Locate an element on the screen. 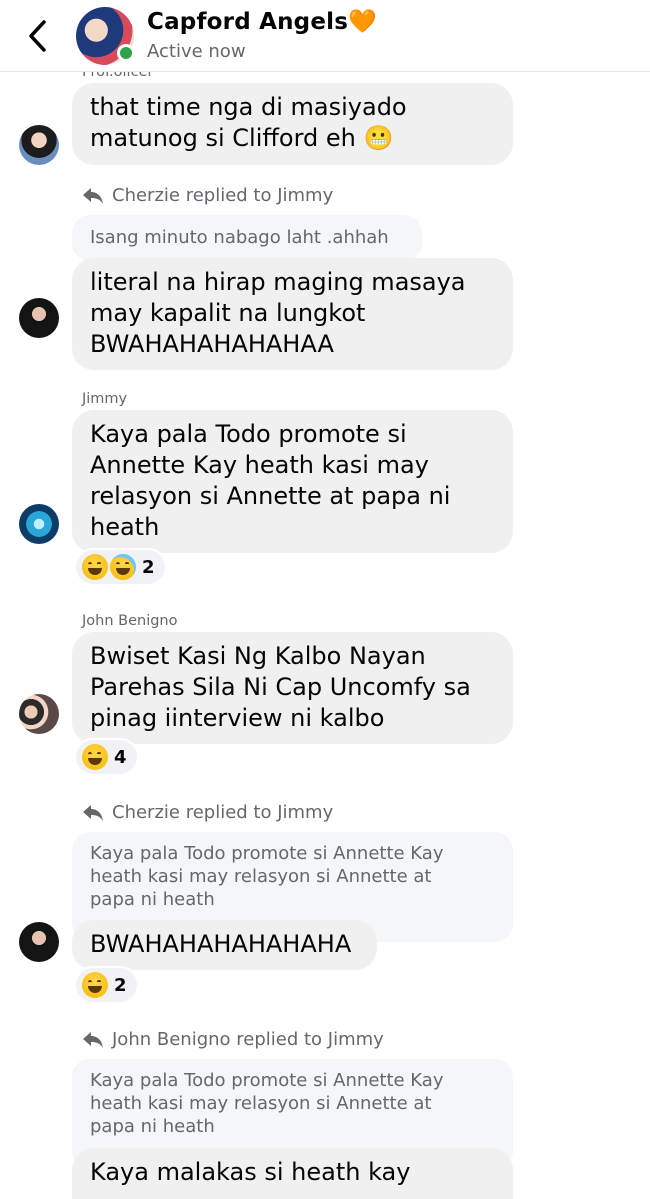 The image size is (650, 1199). quoted-message: Isang minuto nabago laht .ahhah is located at coordinates (247, 238).